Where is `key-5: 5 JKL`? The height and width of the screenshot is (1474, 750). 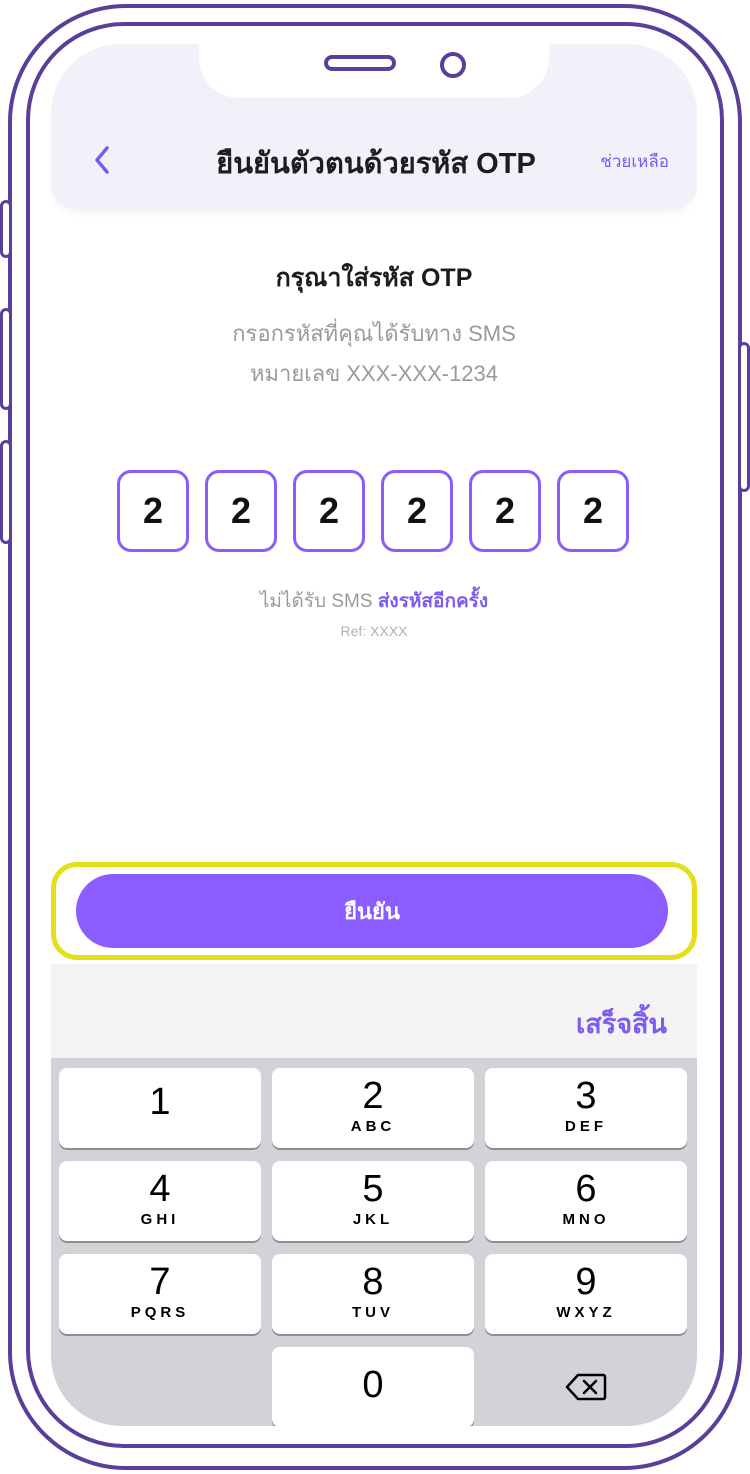
key-5: 5 JKL is located at coordinates (373, 1201).